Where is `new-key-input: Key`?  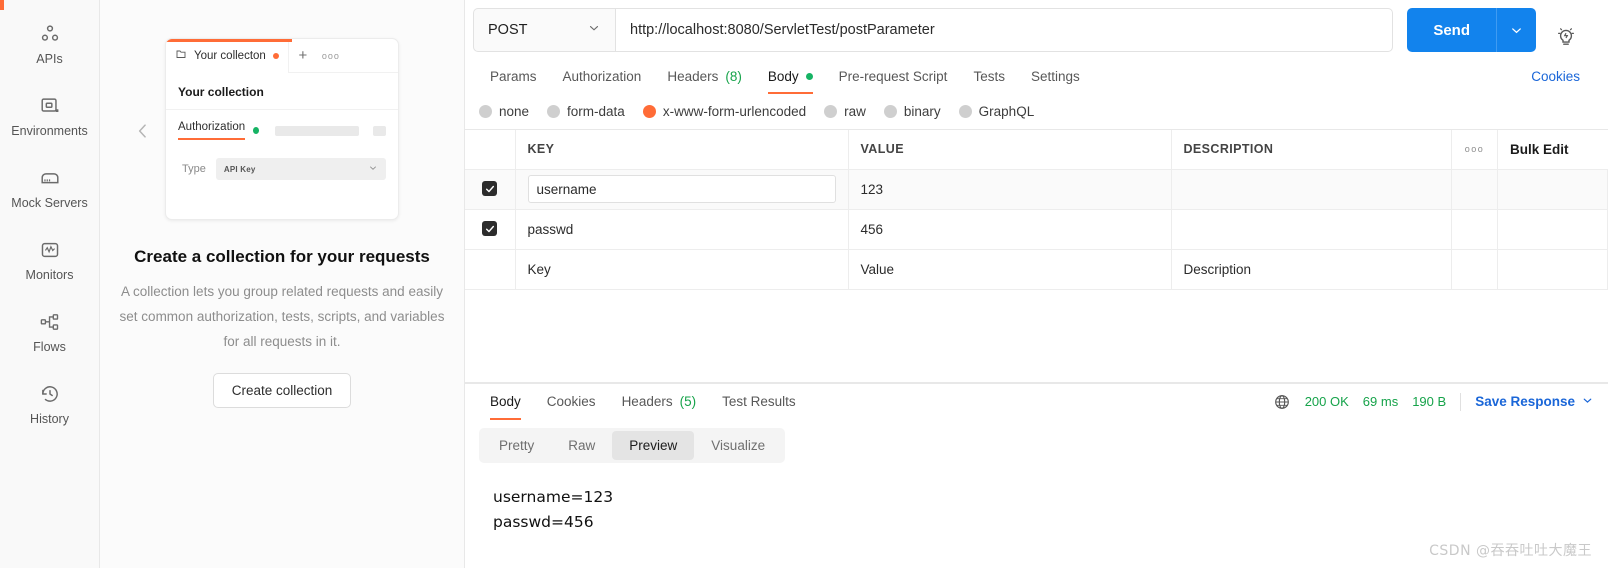 new-key-input: Key is located at coordinates (682, 269).